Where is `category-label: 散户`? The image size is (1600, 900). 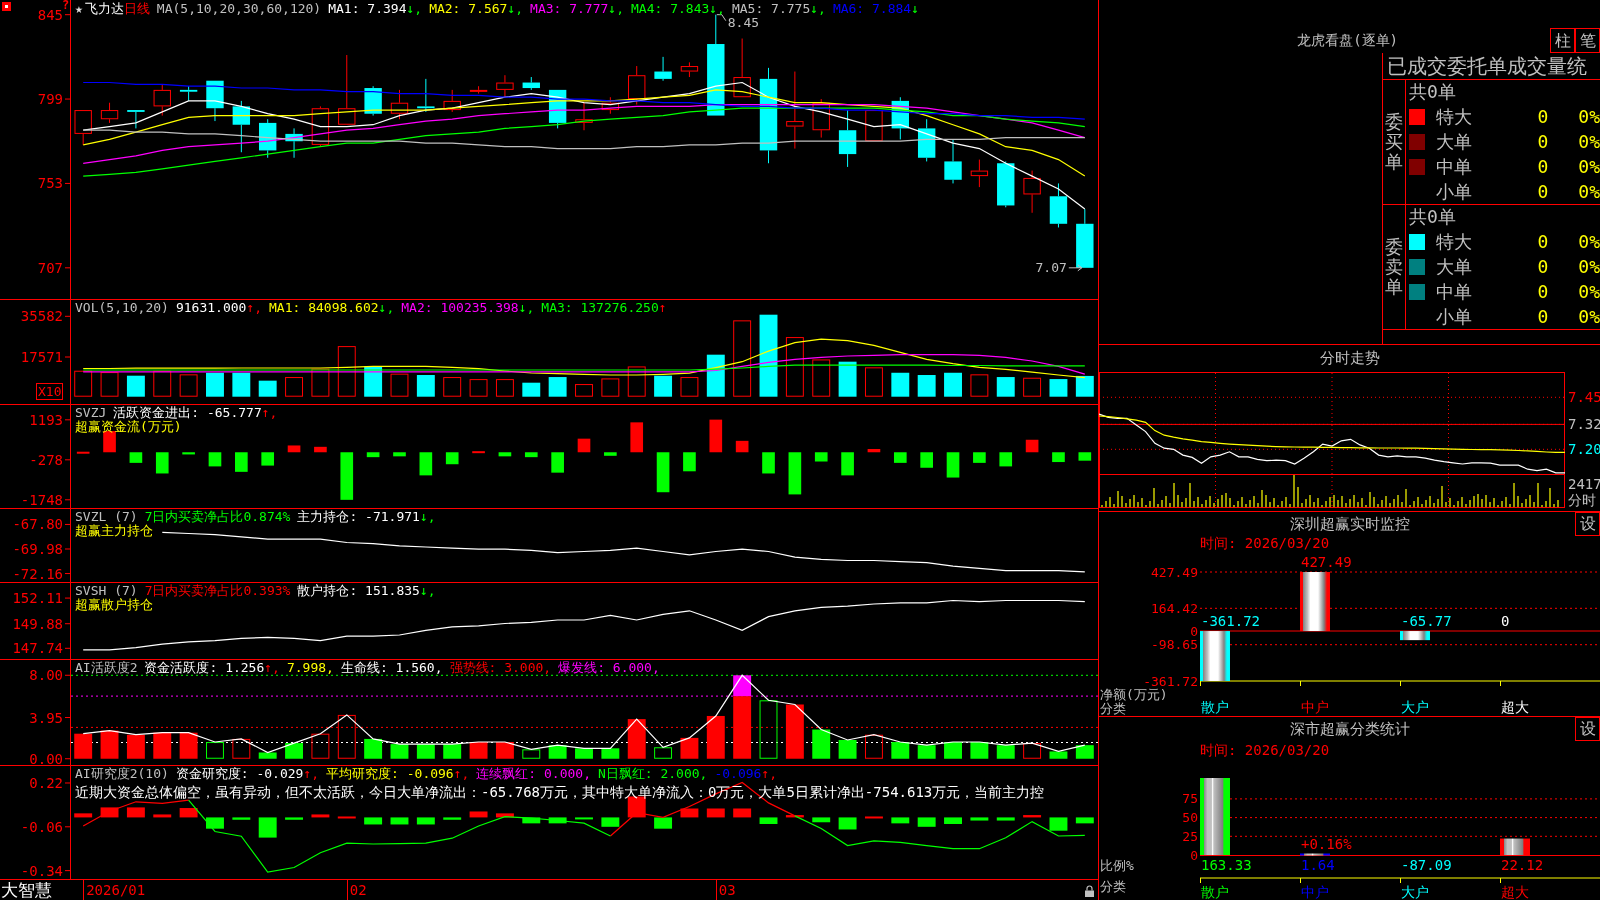 category-label: 散户 is located at coordinates (1215, 707).